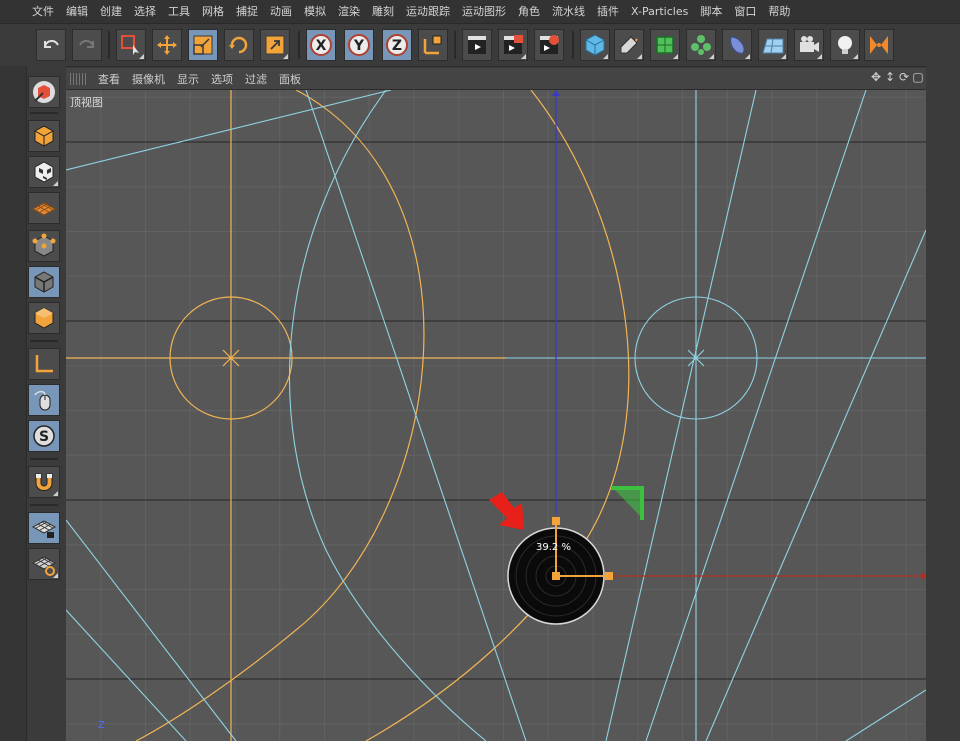  Describe the element at coordinates (213, 12) in the screenshot. I see `menu-item-5: 网格` at that location.